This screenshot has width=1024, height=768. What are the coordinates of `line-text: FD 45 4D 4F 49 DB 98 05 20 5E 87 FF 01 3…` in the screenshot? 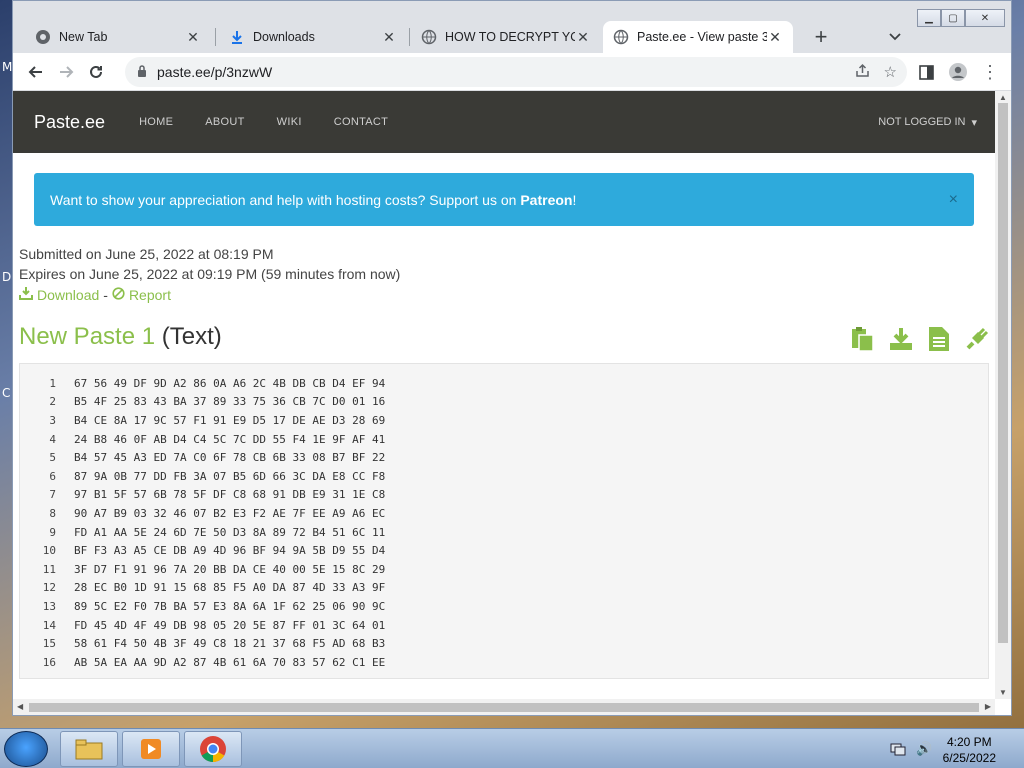 It's located at (230, 625).